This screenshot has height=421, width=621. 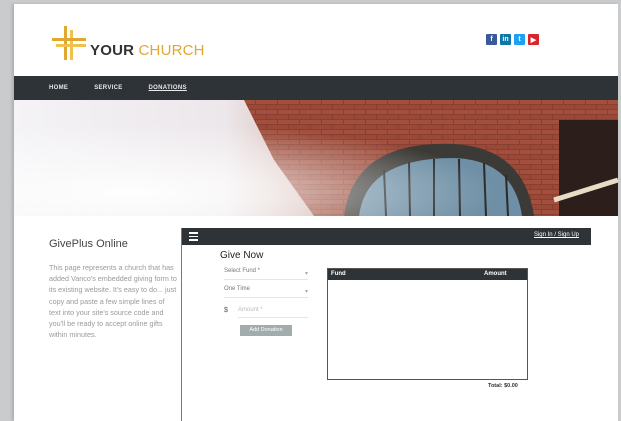 What do you see at coordinates (169, 50) in the screenshot?
I see `logo-word-church: CHURCH` at bounding box center [169, 50].